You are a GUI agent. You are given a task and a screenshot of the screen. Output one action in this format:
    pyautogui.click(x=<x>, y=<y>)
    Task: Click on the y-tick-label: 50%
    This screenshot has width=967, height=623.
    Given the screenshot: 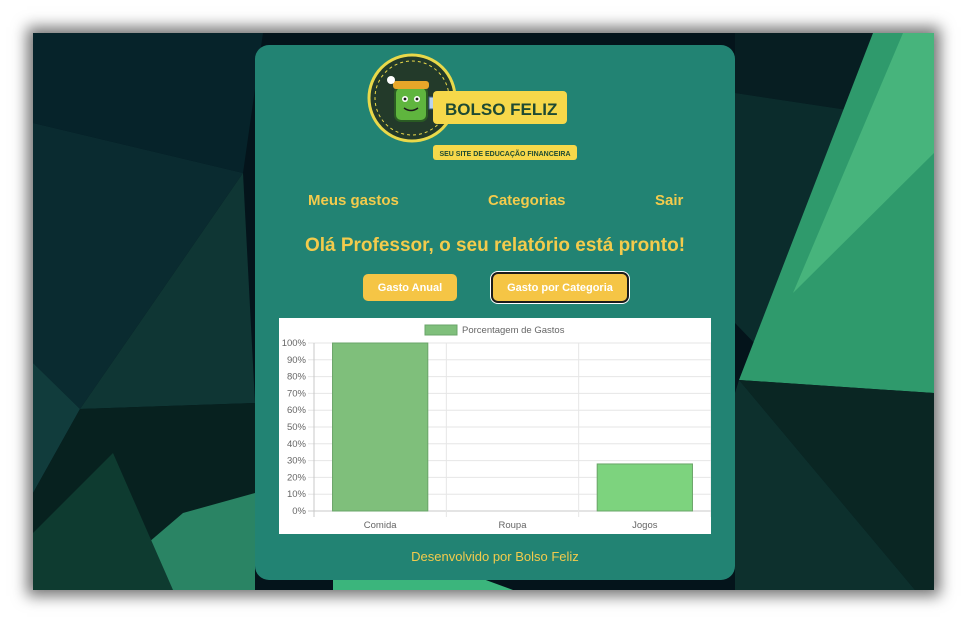 What is the action you would take?
    pyautogui.click(x=297, y=427)
    